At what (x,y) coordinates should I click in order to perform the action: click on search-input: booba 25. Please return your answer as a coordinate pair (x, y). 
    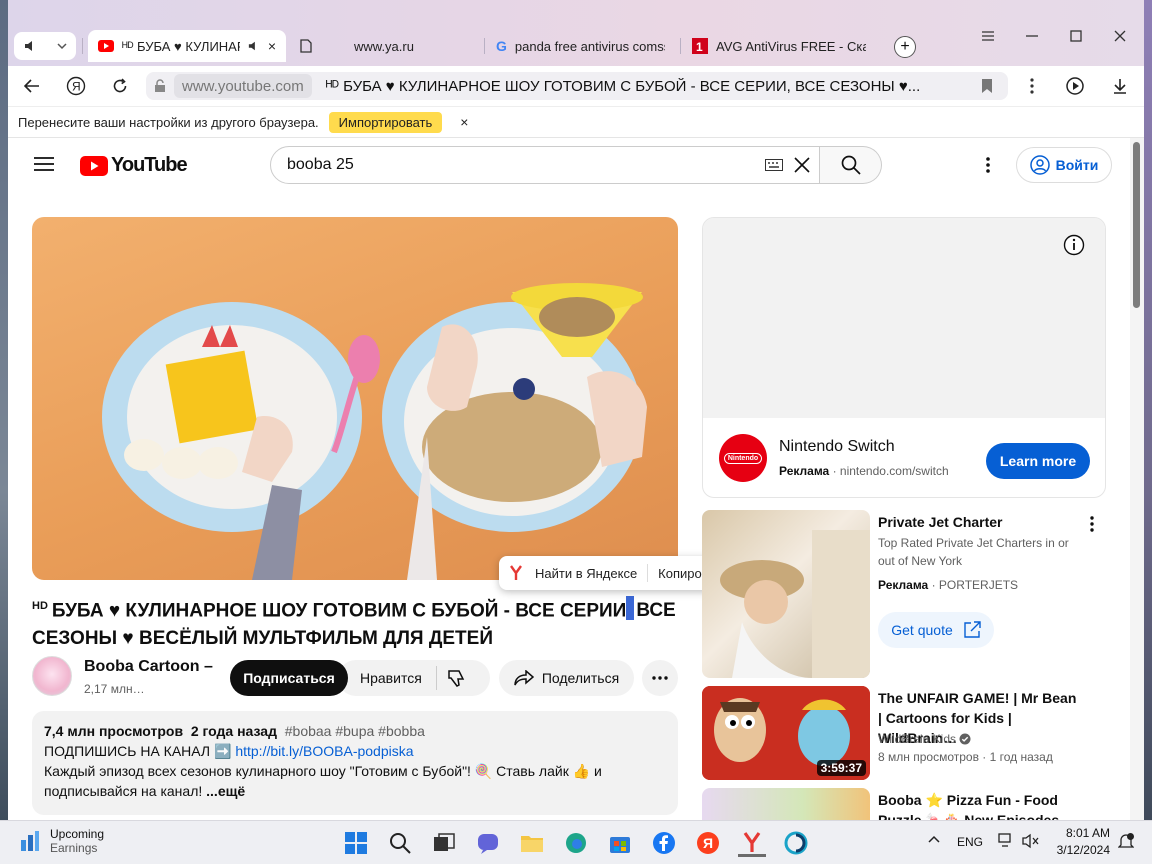
    Looking at the image, I should click on (545, 165).